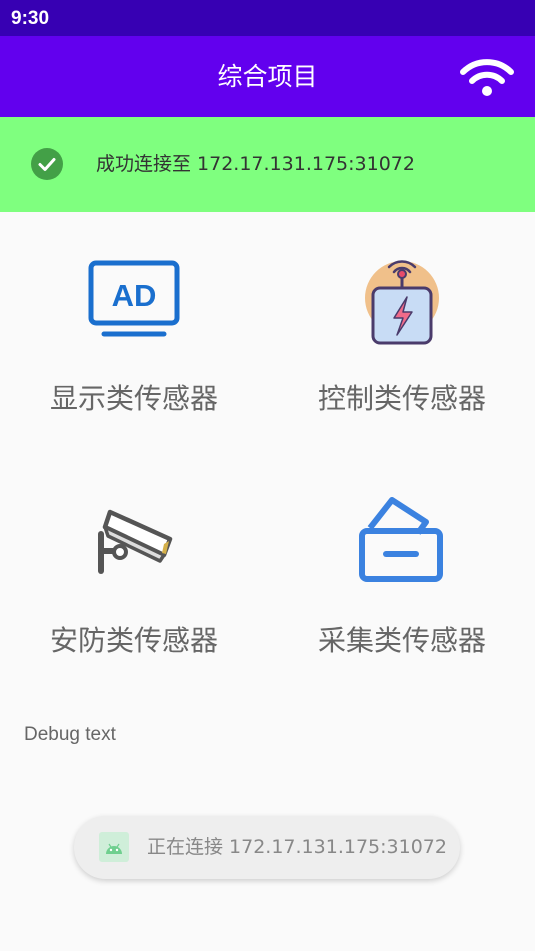  What do you see at coordinates (401, 617) in the screenshot?
I see `tile-collection-sensors: 采集类传感器` at bounding box center [401, 617].